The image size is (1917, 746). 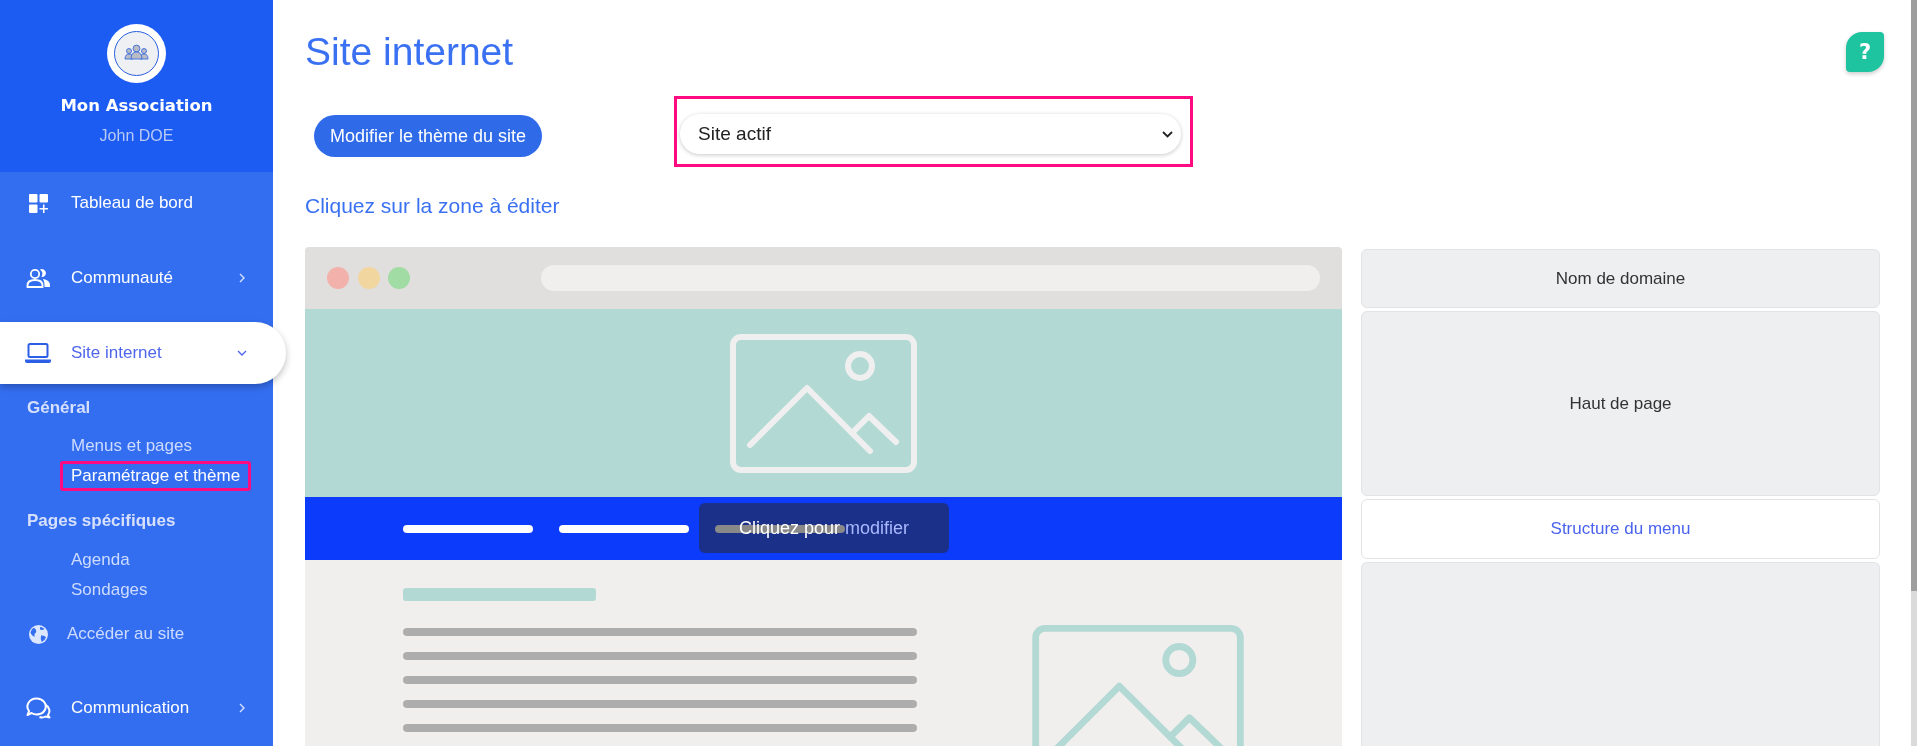 What do you see at coordinates (136, 136) in the screenshot?
I see `user-name: John DOE` at bounding box center [136, 136].